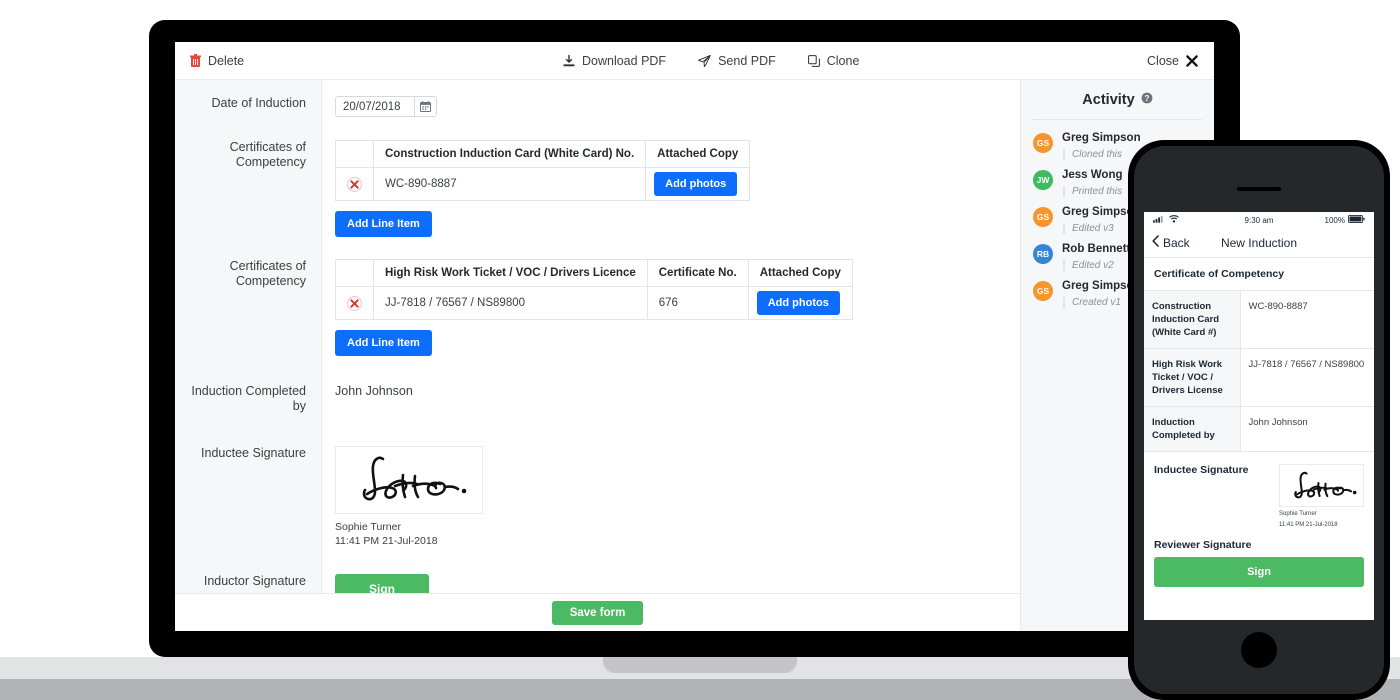 The width and height of the screenshot is (1400, 700). What do you see at coordinates (700, 665) in the screenshot?
I see `laptop-base-notch` at bounding box center [700, 665].